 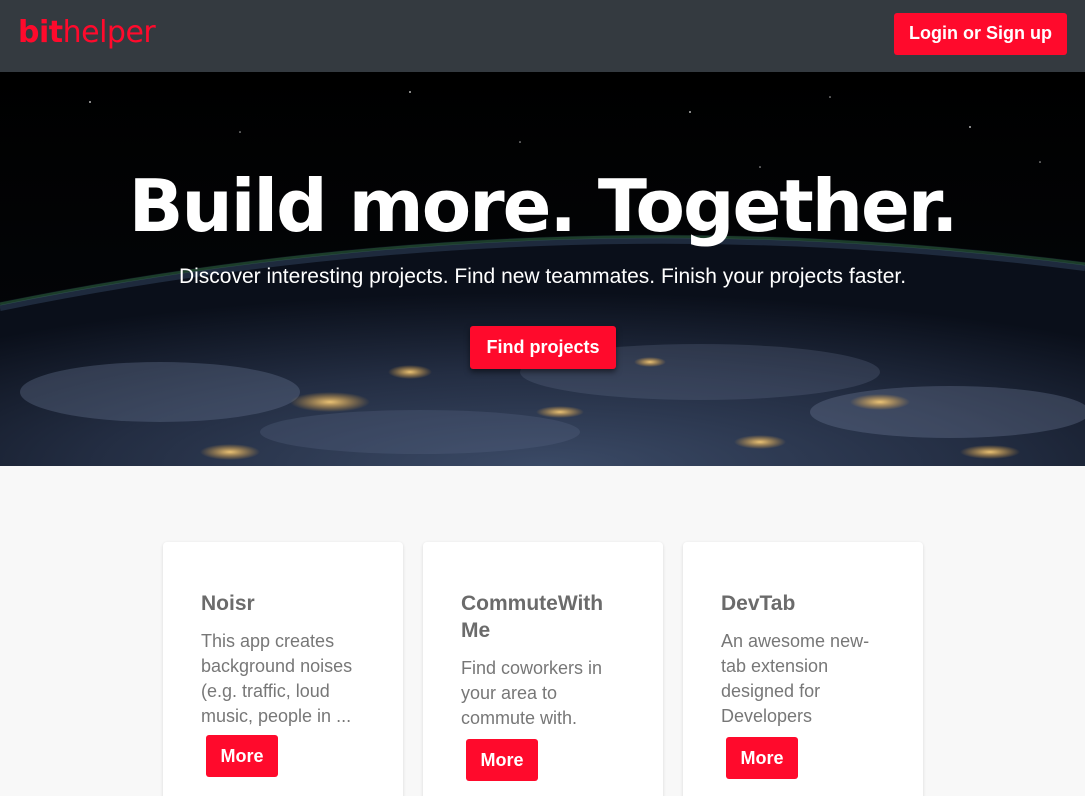 What do you see at coordinates (980, 33) in the screenshot?
I see `login-signup-button: Login or Sign up` at bounding box center [980, 33].